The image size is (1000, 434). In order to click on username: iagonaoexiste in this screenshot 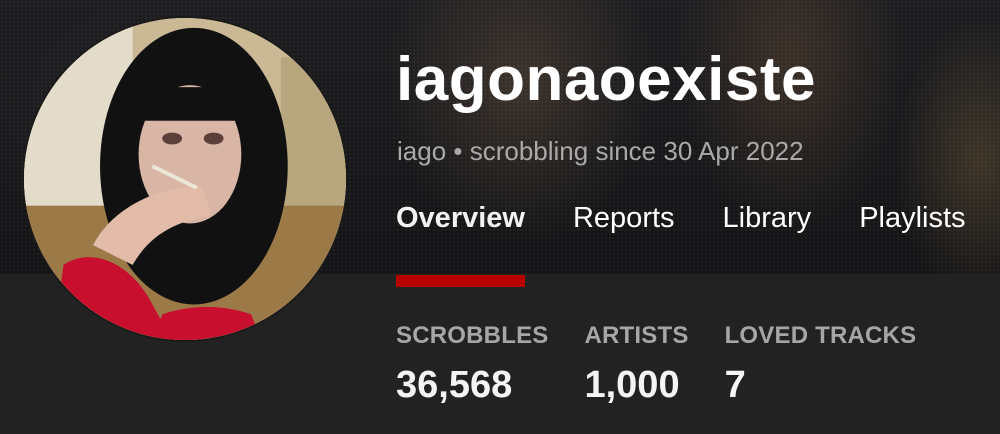, I will do `click(606, 79)`.